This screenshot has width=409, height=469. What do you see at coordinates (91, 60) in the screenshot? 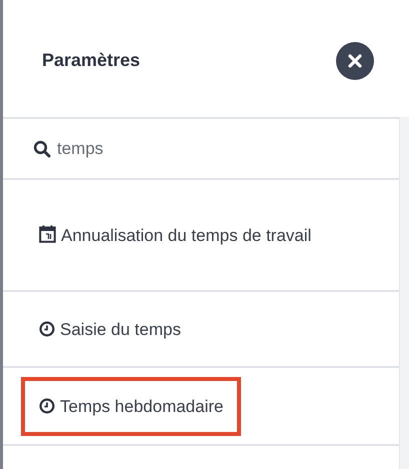
I see `panel-title: Paramètres` at bounding box center [91, 60].